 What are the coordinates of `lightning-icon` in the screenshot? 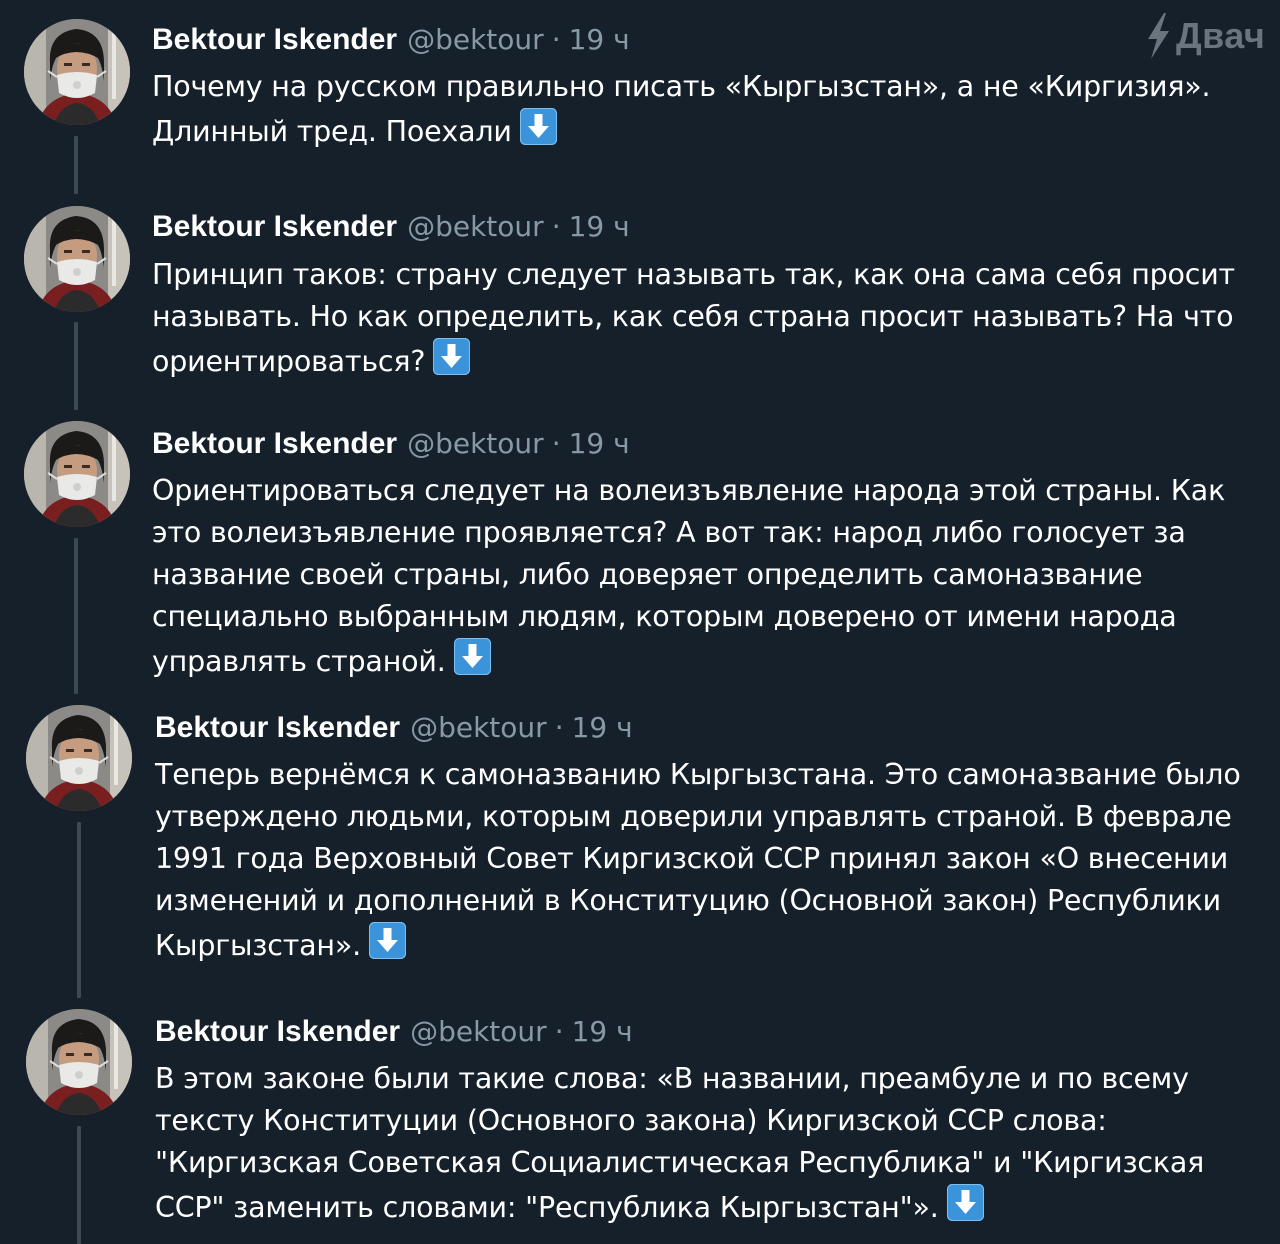 It's located at (1158, 36).